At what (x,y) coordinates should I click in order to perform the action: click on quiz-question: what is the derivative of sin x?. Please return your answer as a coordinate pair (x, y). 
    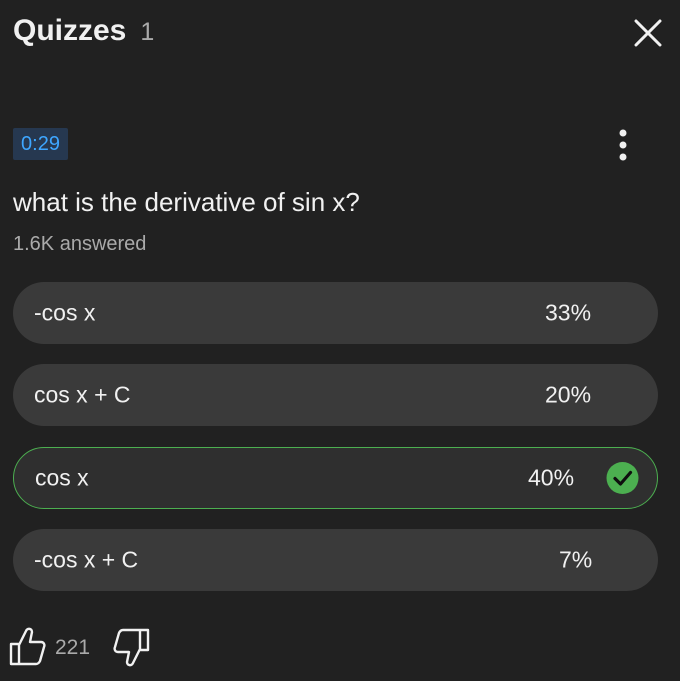
    Looking at the image, I should click on (186, 202).